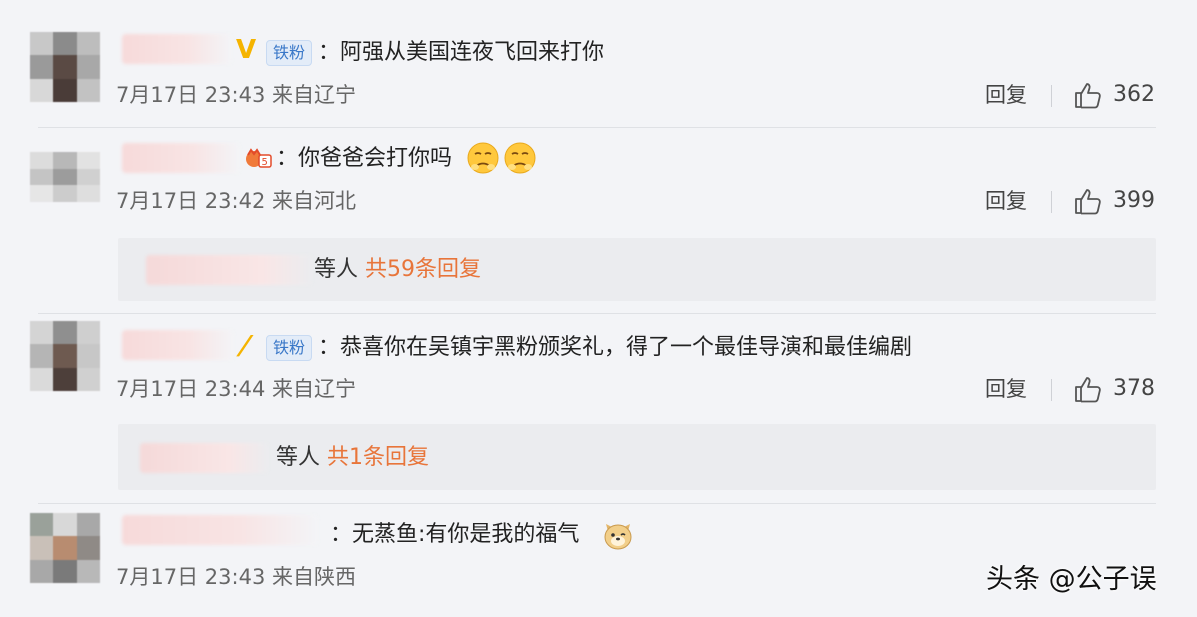  I want to click on sub-replies-summary: 等人 共59条回复, so click(397, 270).